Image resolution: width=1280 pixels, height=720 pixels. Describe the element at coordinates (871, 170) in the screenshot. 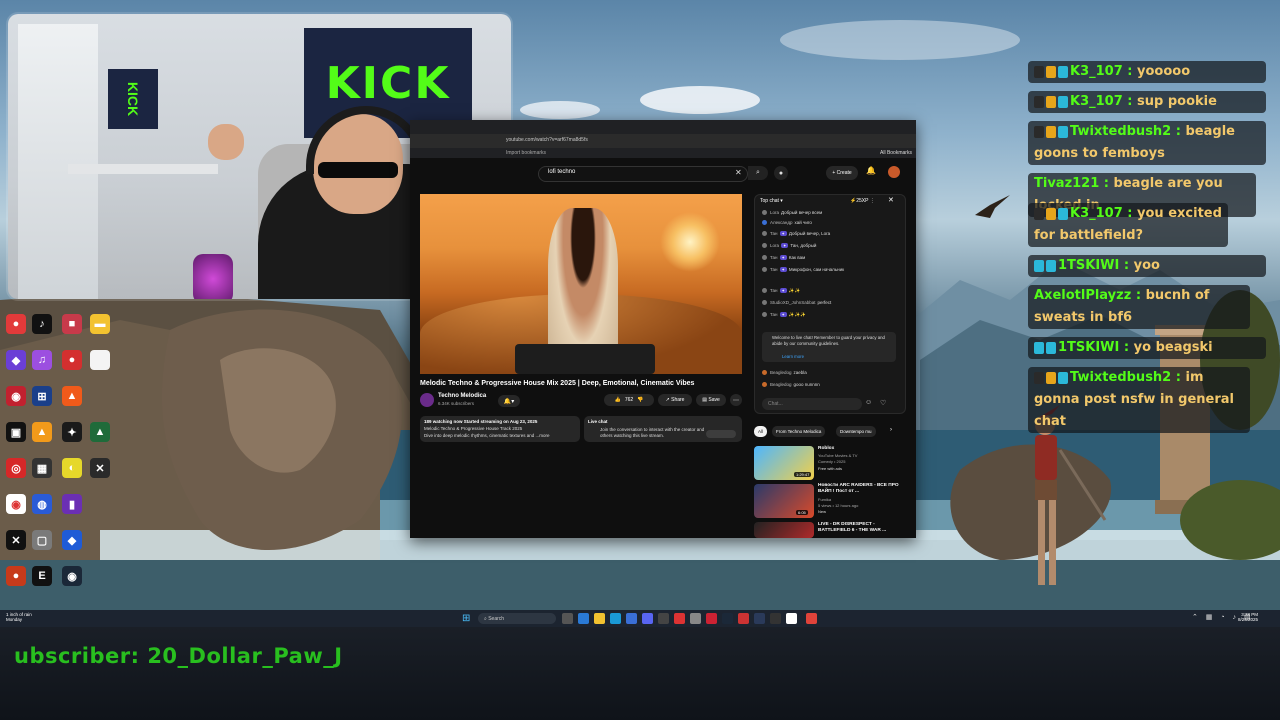

I see `notifications-bell-icon: 🔔` at that location.